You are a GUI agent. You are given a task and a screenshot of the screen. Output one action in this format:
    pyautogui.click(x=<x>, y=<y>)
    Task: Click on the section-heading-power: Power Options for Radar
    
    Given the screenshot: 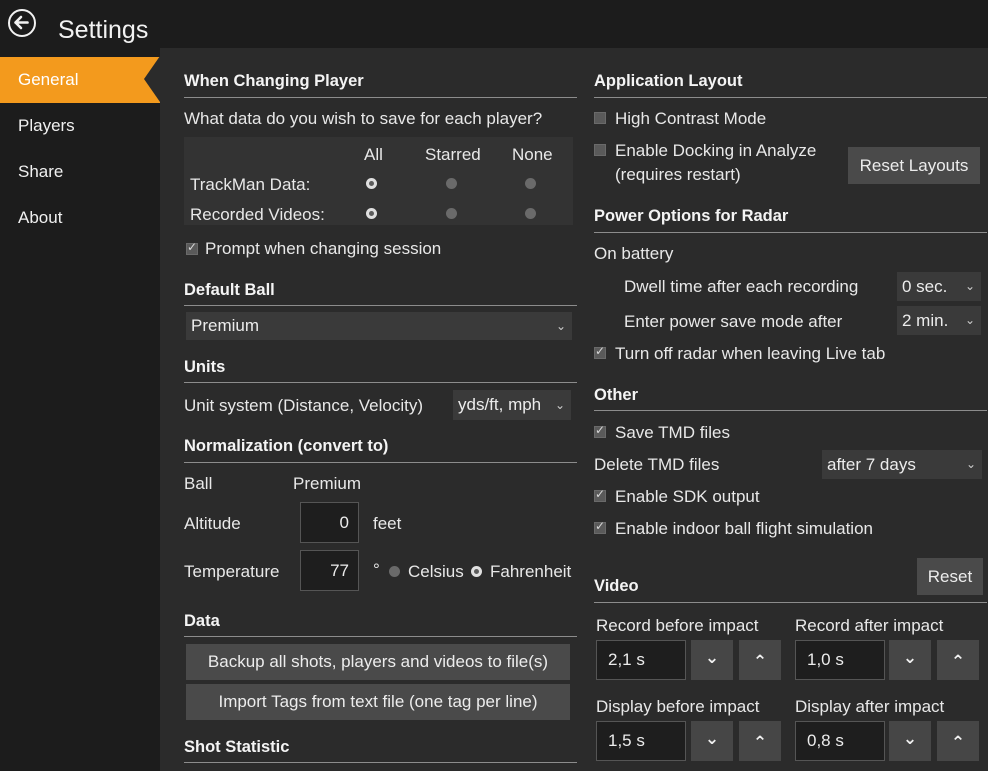 What is the action you would take?
    pyautogui.click(x=691, y=216)
    